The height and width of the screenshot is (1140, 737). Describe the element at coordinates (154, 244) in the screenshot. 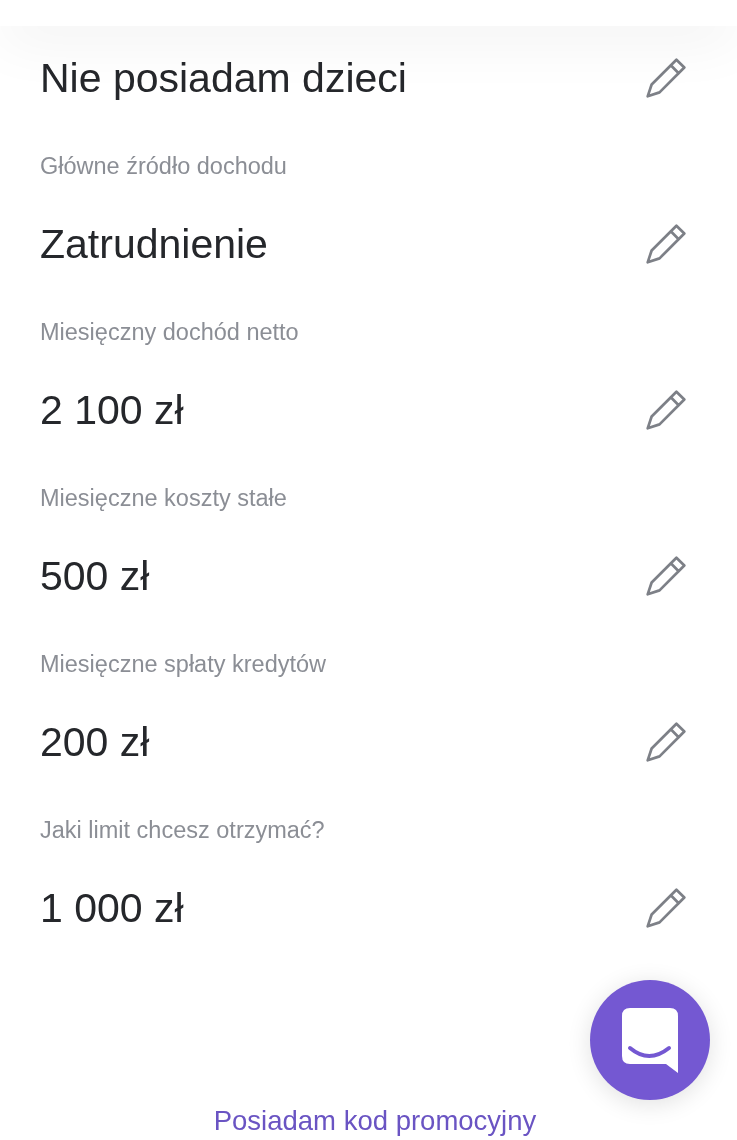

I see `field-value: Zatrudnienie` at that location.